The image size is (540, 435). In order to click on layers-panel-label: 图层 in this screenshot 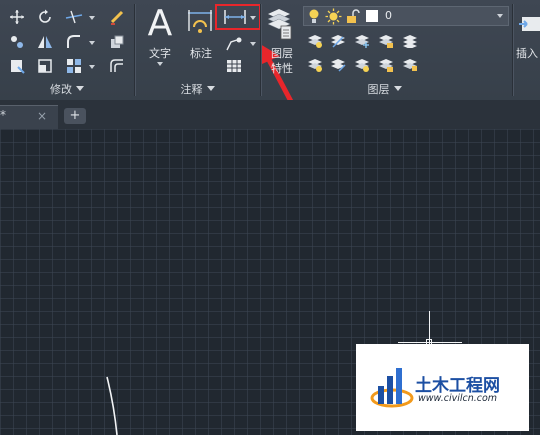, I will do `click(378, 89)`.